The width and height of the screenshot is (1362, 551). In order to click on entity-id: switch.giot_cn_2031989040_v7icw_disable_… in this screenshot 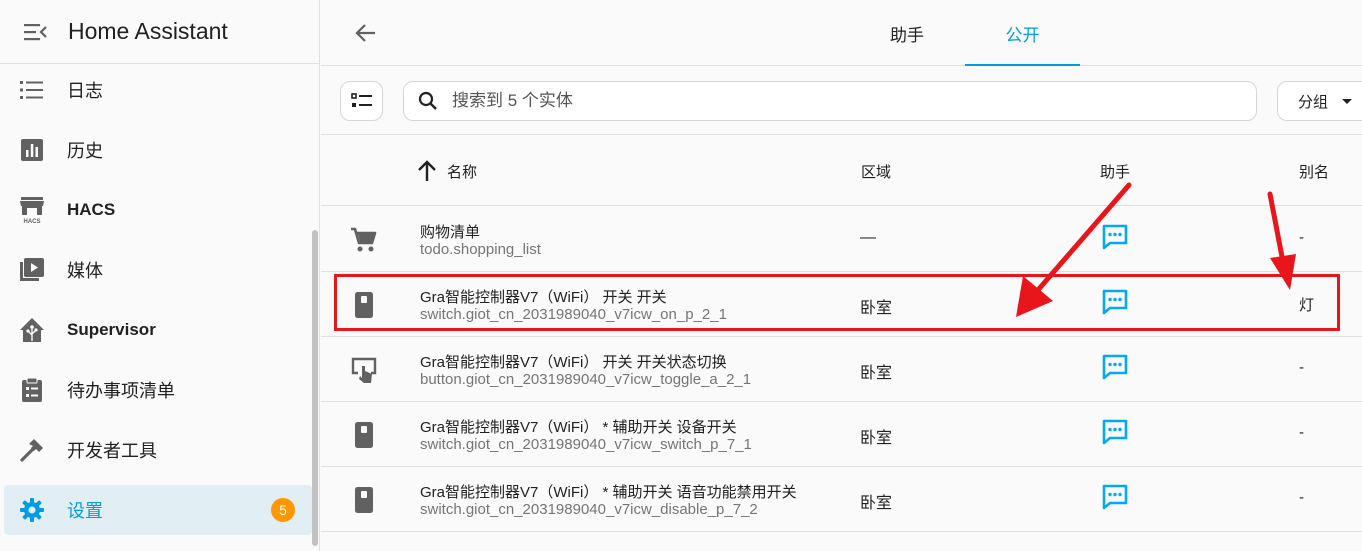, I will do `click(589, 509)`.